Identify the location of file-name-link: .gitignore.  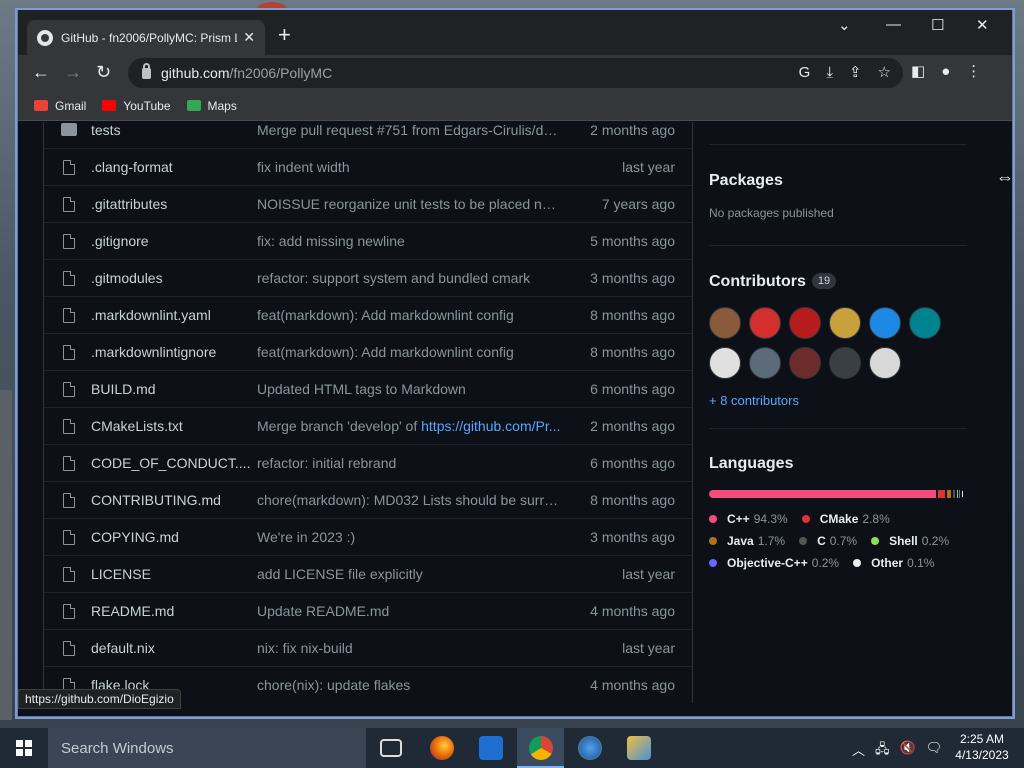
(174, 241).